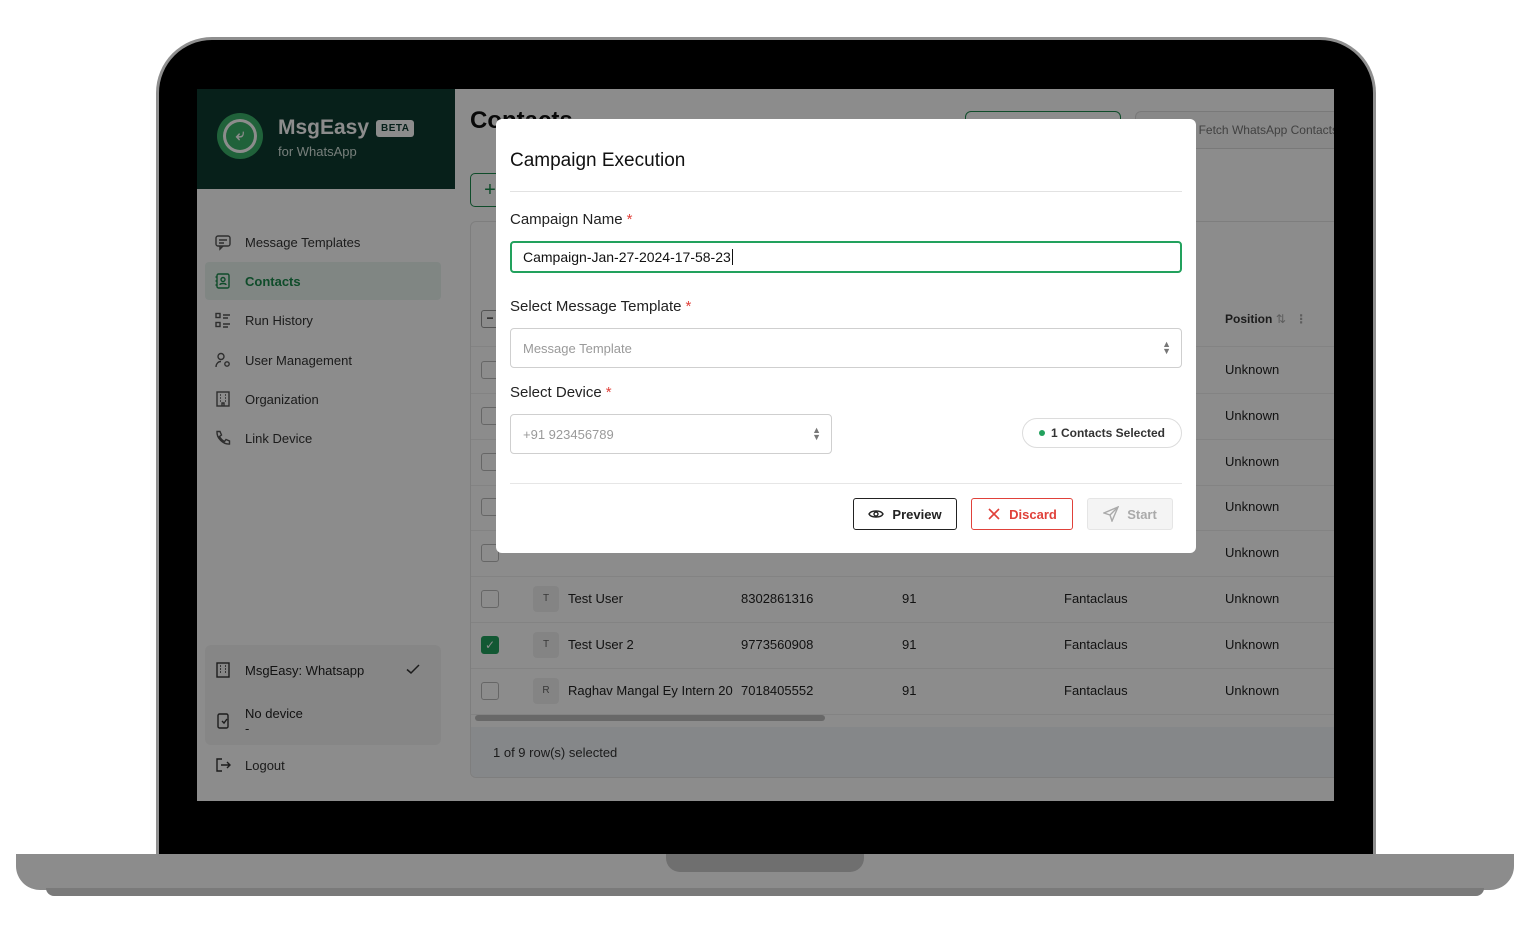 Image resolution: width=1535 pixels, height=929 pixels. What do you see at coordinates (561, 392) in the screenshot?
I see `device-label: Select Device *` at bounding box center [561, 392].